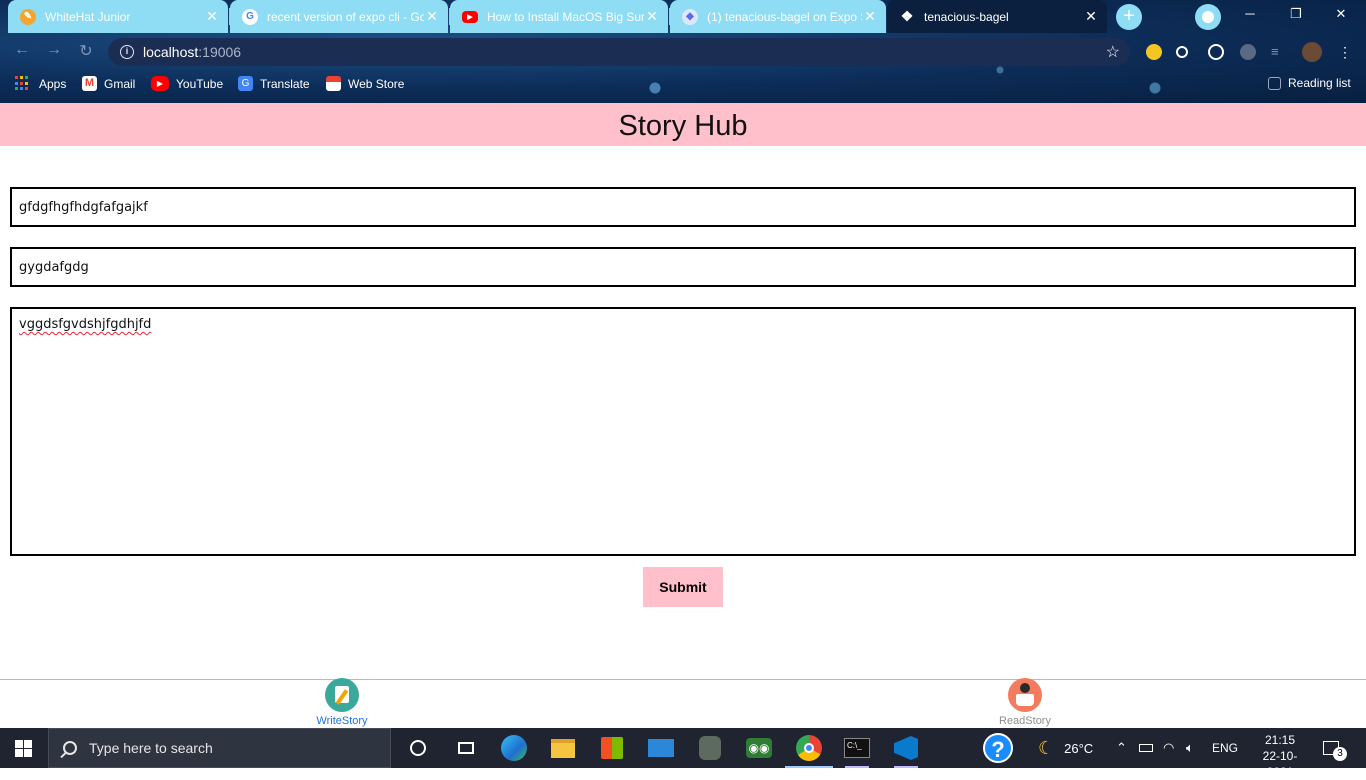  I want to click on apps-grid-icon, so click(22, 83).